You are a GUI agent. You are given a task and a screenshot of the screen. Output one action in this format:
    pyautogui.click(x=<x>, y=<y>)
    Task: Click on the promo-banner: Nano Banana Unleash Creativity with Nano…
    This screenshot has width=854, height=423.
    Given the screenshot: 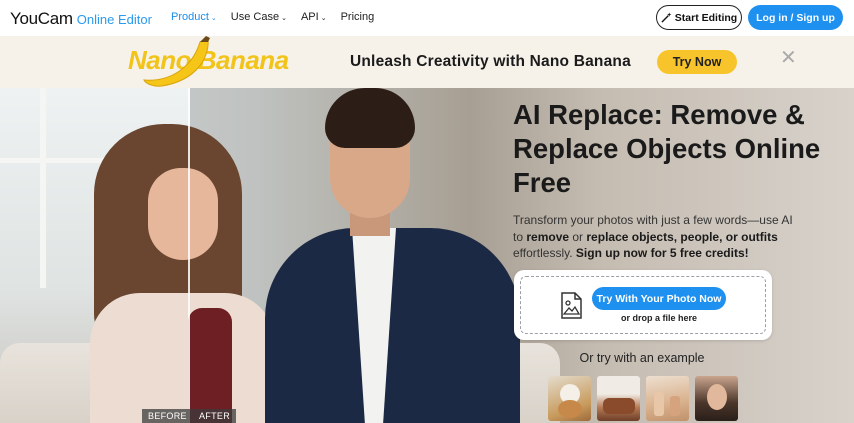 What is the action you would take?
    pyautogui.click(x=427, y=62)
    